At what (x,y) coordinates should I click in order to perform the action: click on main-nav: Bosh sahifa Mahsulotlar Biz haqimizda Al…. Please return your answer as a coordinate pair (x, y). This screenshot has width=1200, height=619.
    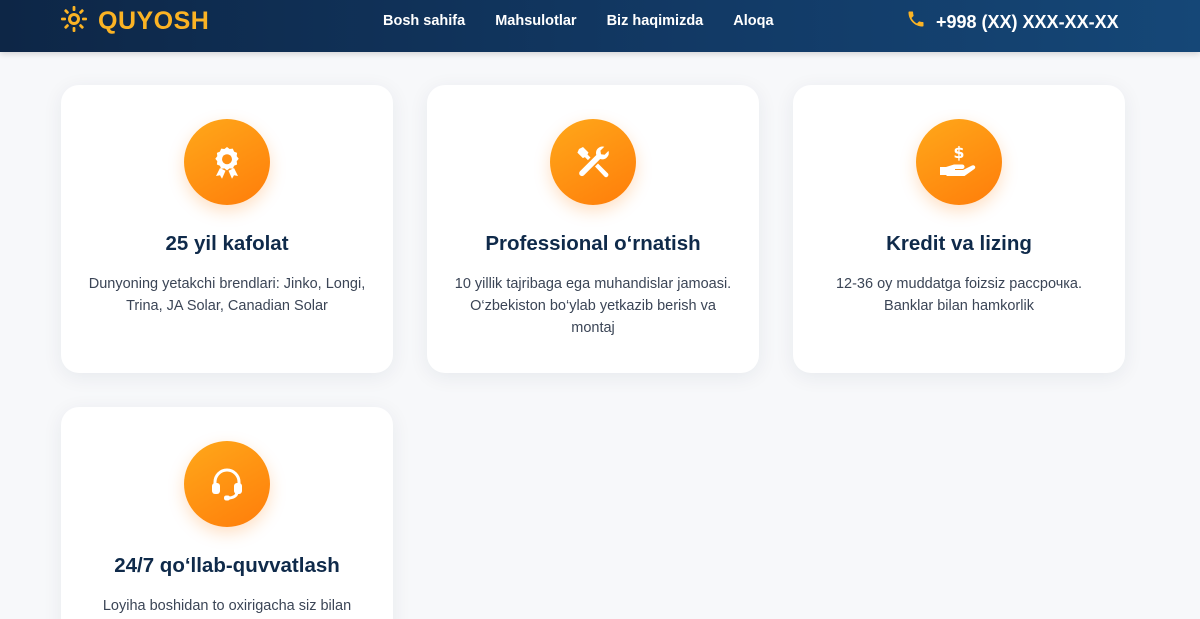
    Looking at the image, I should click on (578, 21).